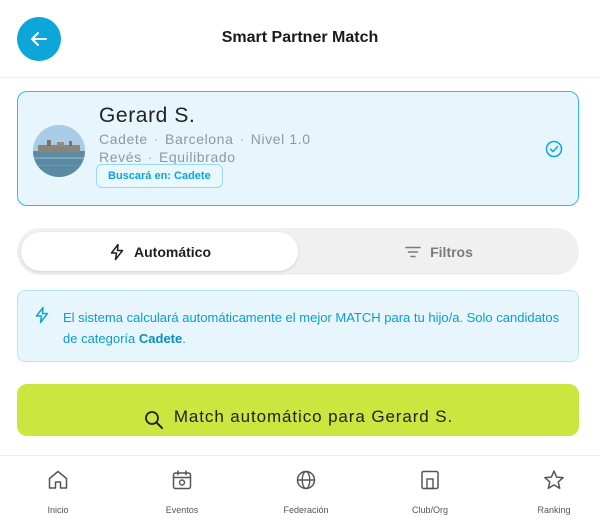  I want to click on child-category: Cadete, so click(123, 139).